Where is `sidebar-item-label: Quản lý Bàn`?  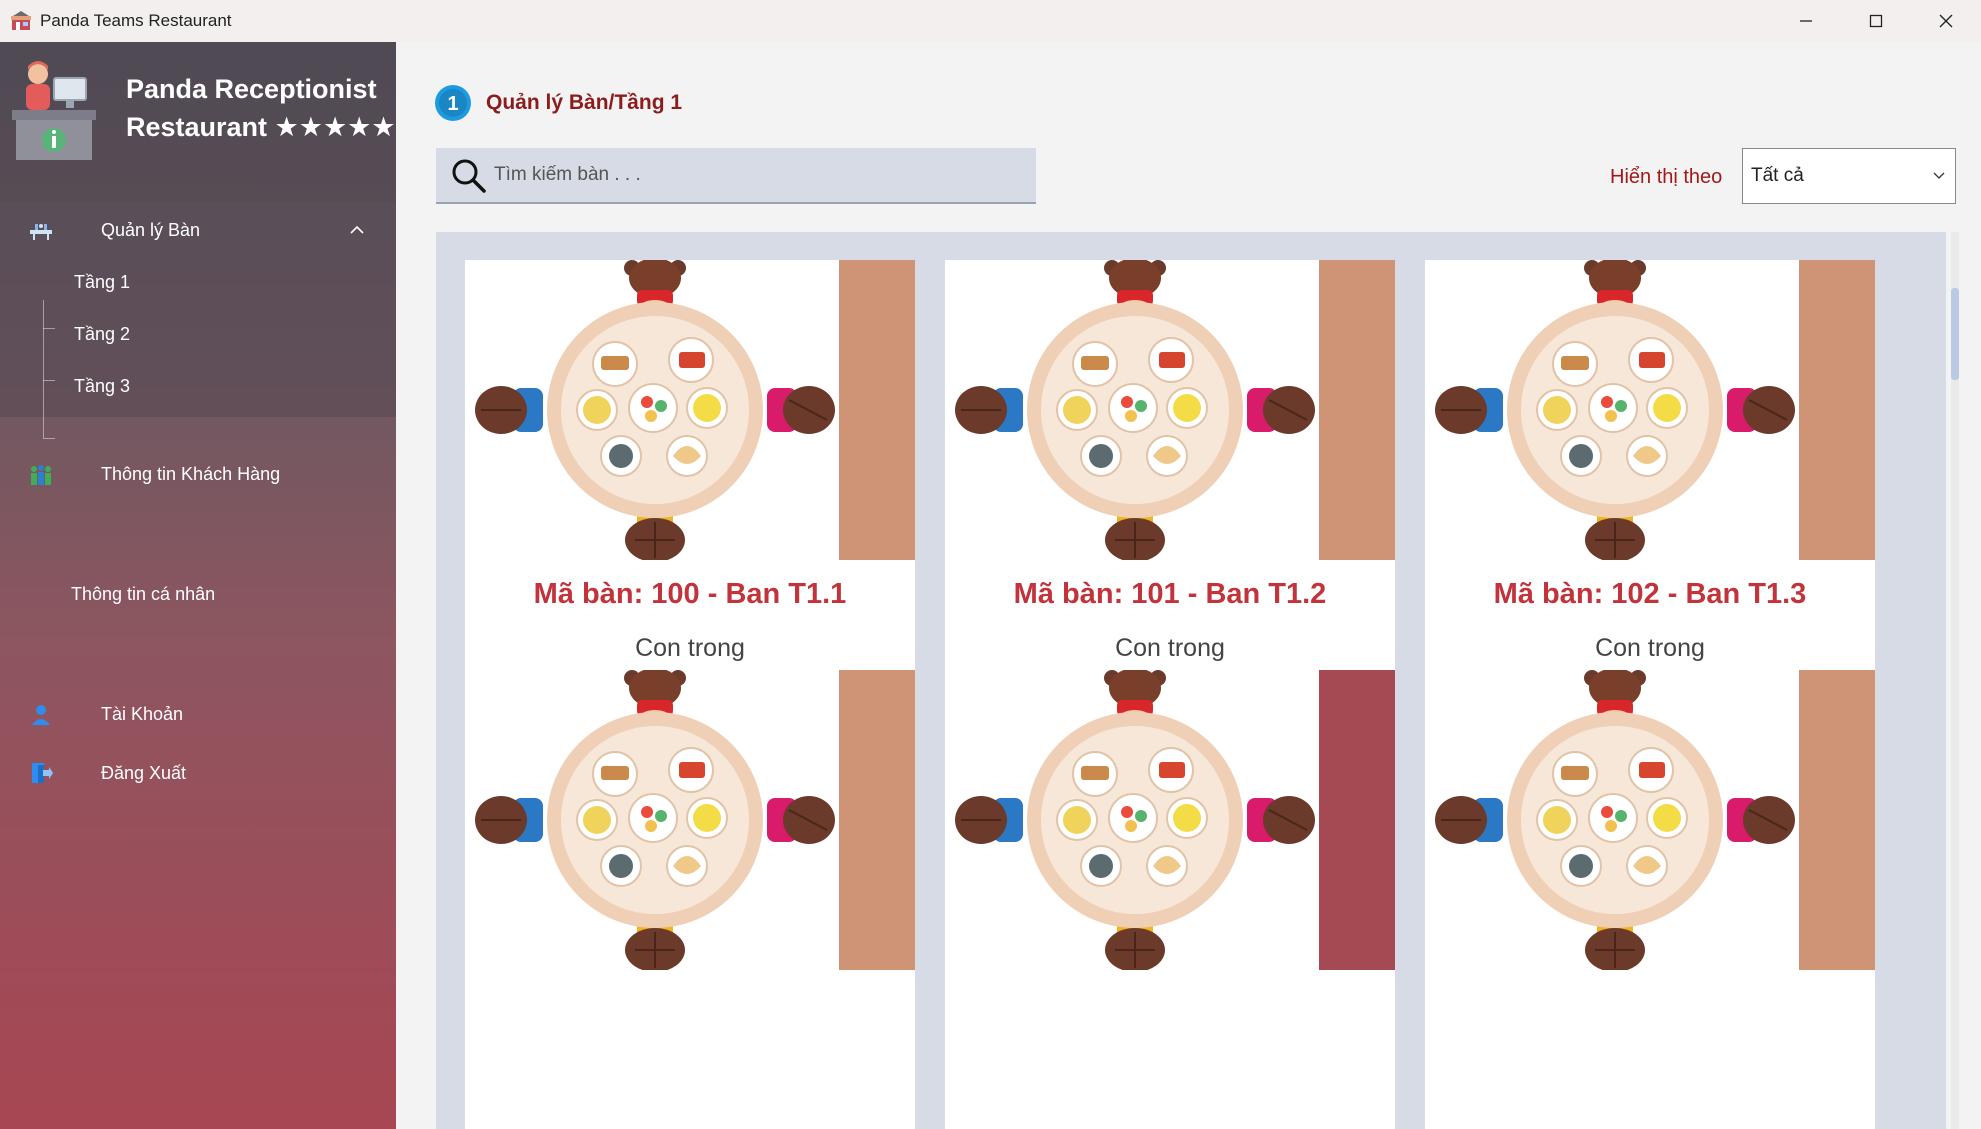
sidebar-item-label: Quản lý Bàn is located at coordinates (151, 229).